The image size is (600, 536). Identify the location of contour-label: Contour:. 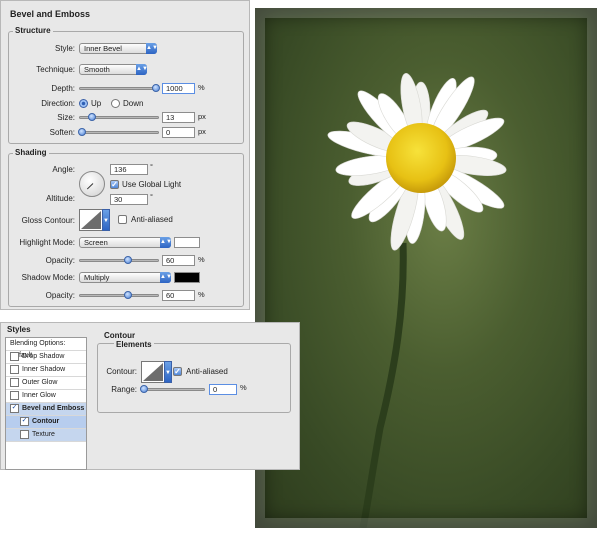
(121, 371).